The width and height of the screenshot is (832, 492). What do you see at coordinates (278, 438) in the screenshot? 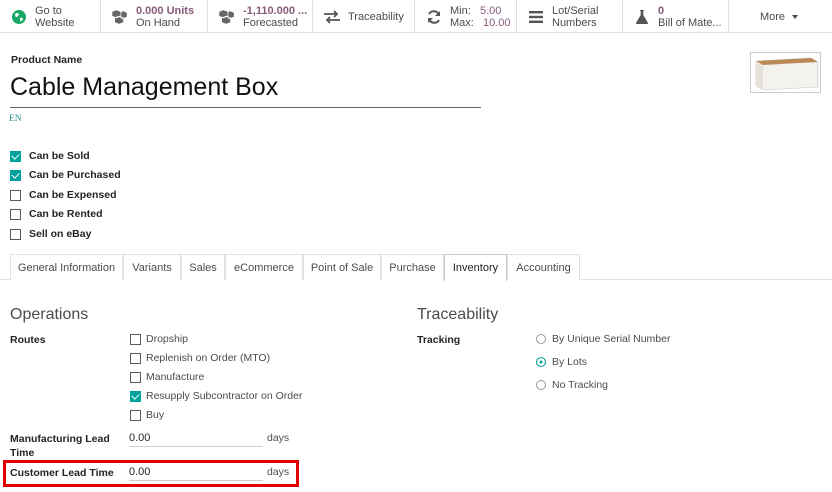
I see `manufacturing-lead-time-unit: days` at bounding box center [278, 438].